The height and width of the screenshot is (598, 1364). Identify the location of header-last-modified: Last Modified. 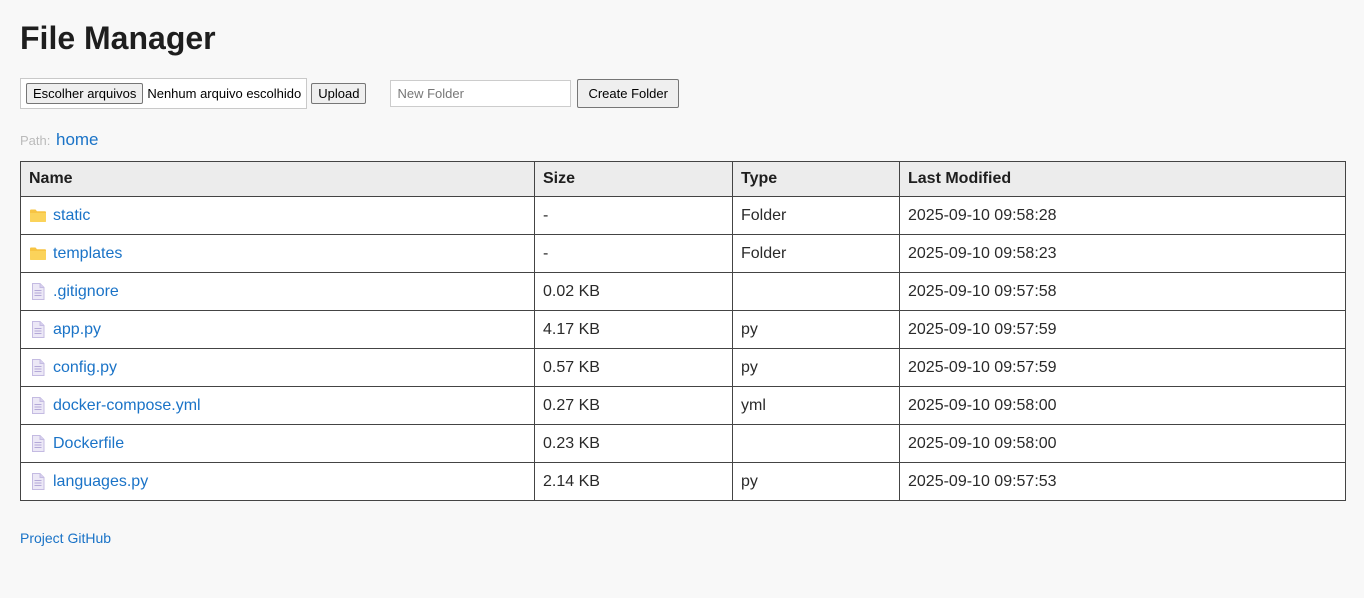
(1122, 179).